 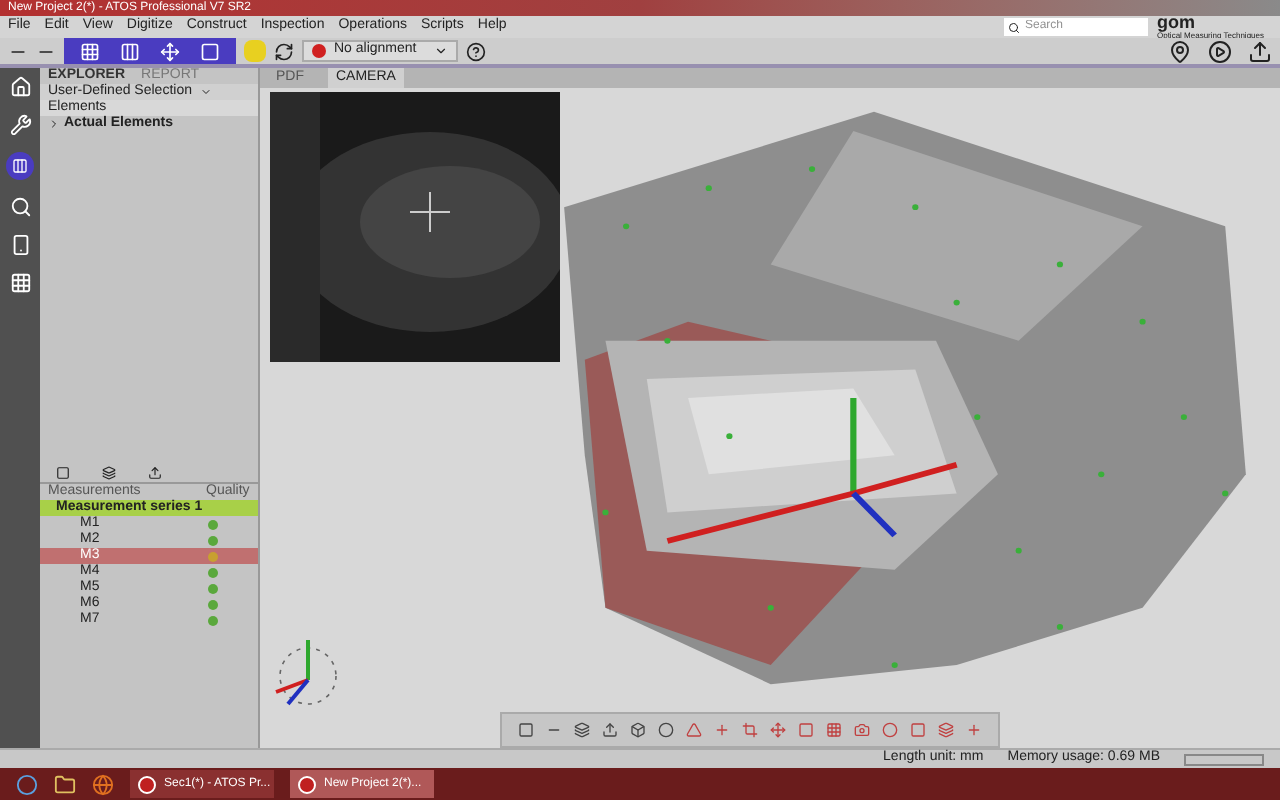 What do you see at coordinates (1176, 23) in the screenshot?
I see `brand-logo: gom` at bounding box center [1176, 23].